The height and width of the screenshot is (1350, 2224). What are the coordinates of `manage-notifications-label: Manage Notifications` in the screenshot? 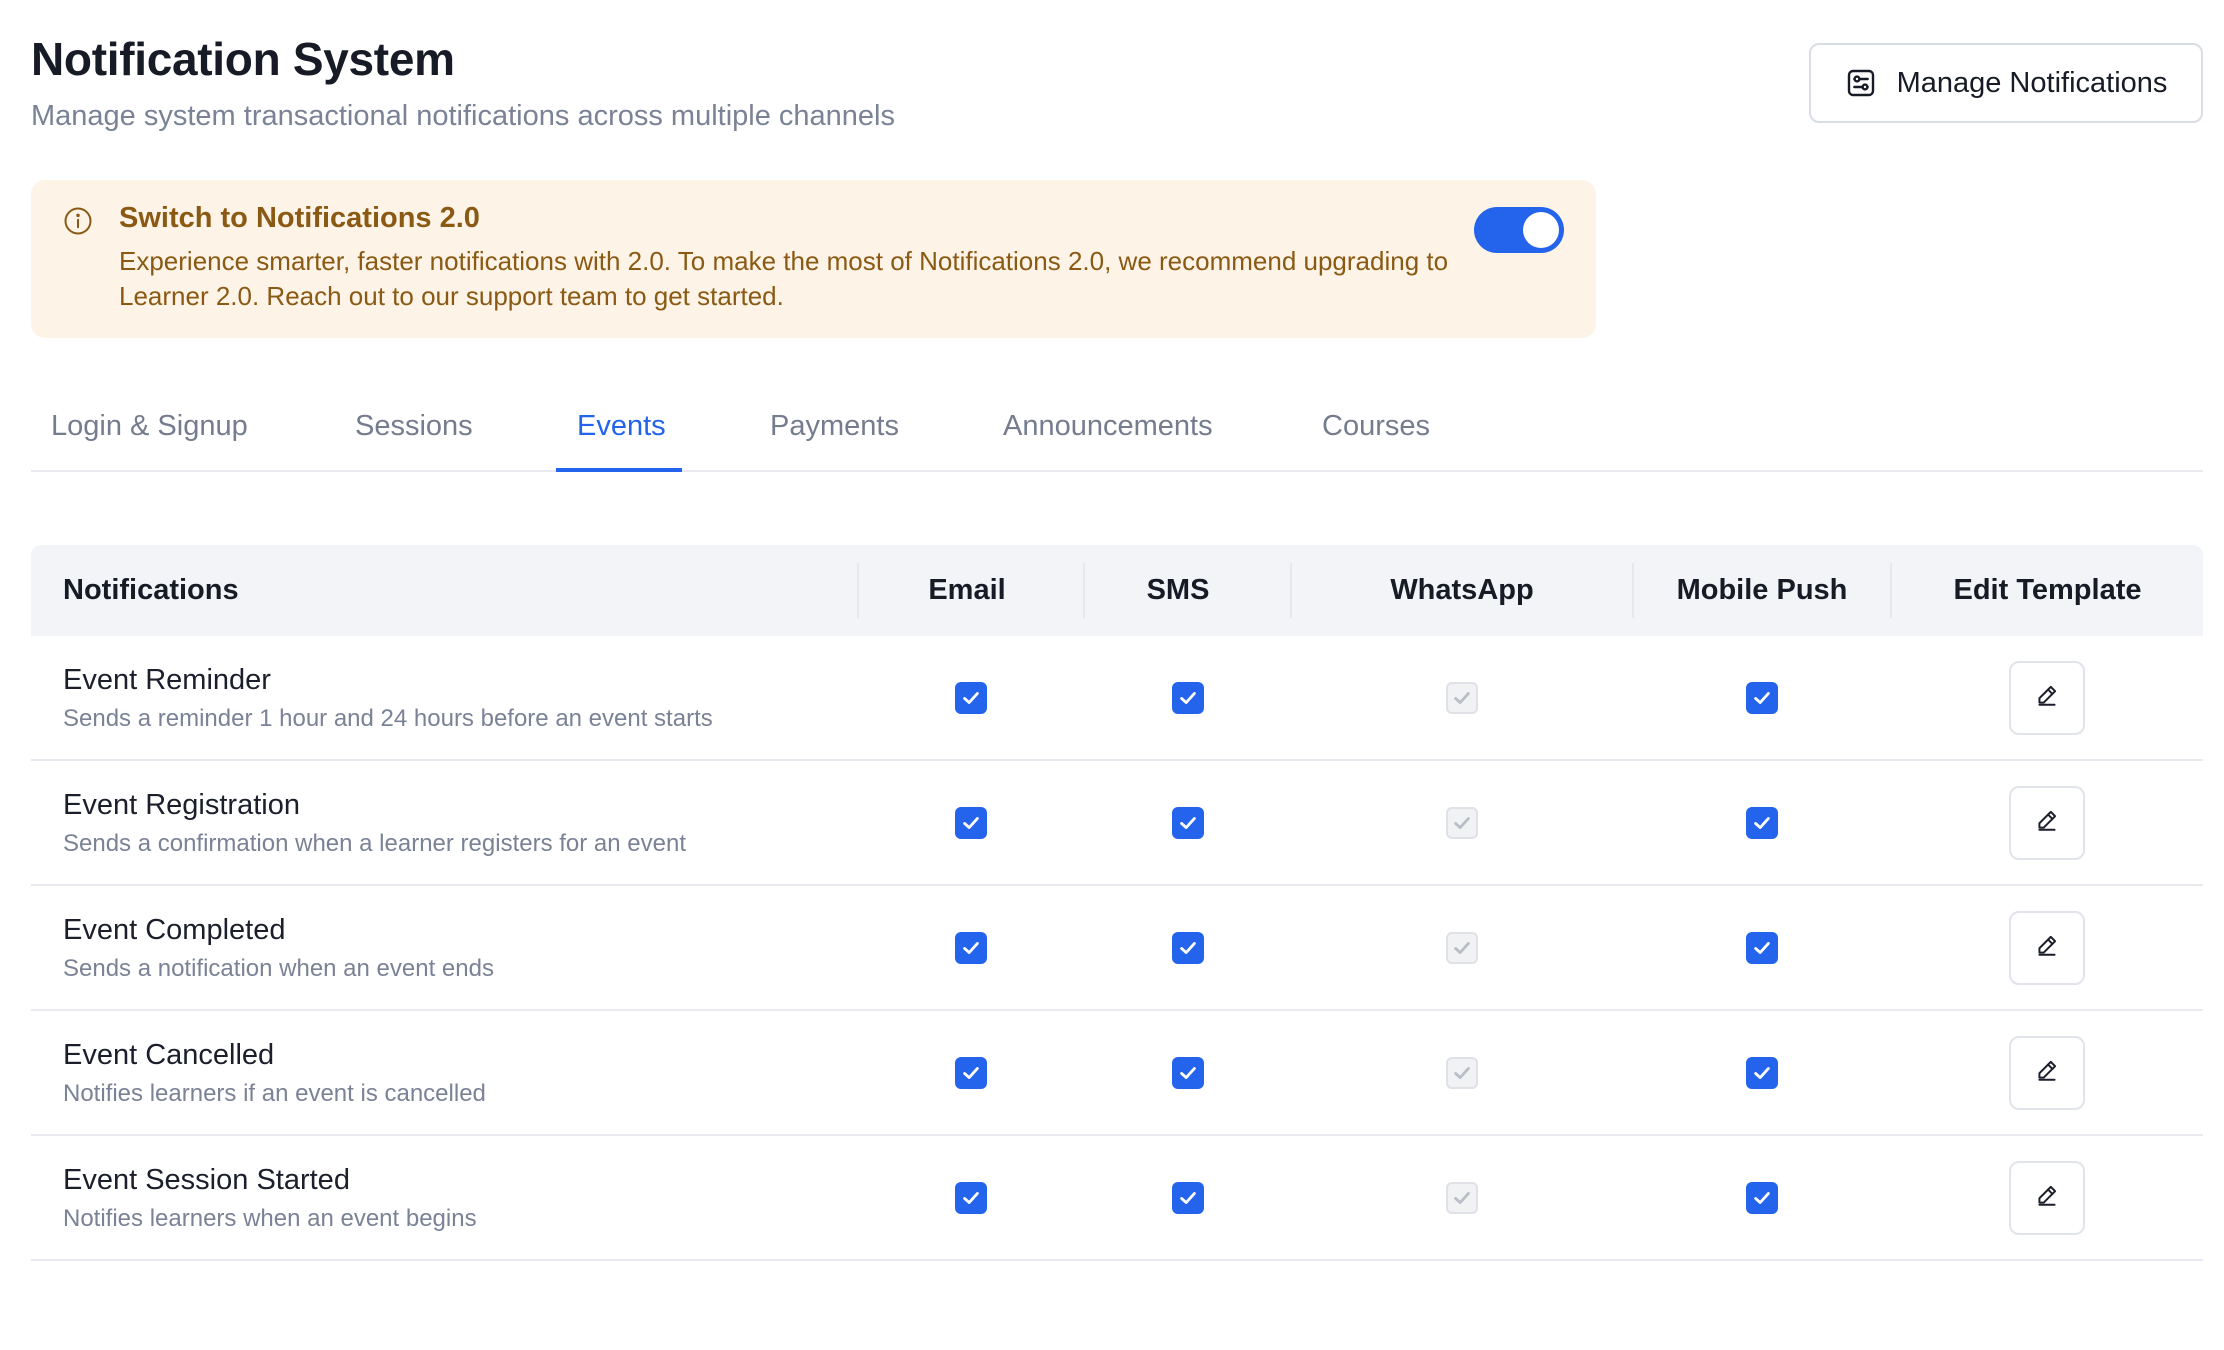 It's located at (2032, 82).